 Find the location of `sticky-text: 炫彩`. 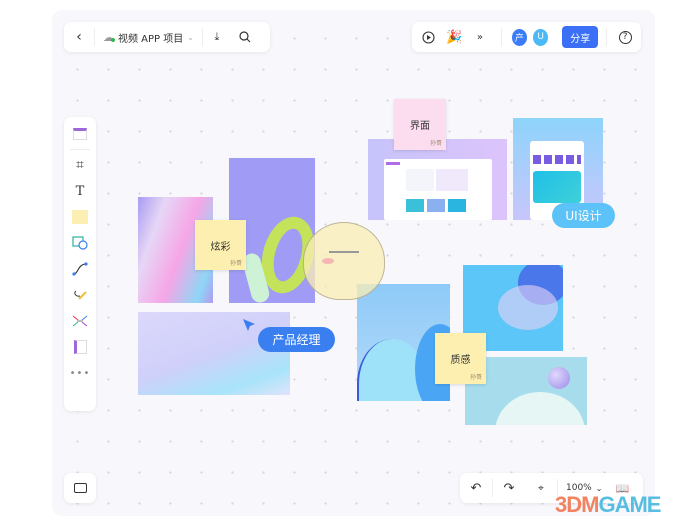

sticky-text: 炫彩 is located at coordinates (220, 247).